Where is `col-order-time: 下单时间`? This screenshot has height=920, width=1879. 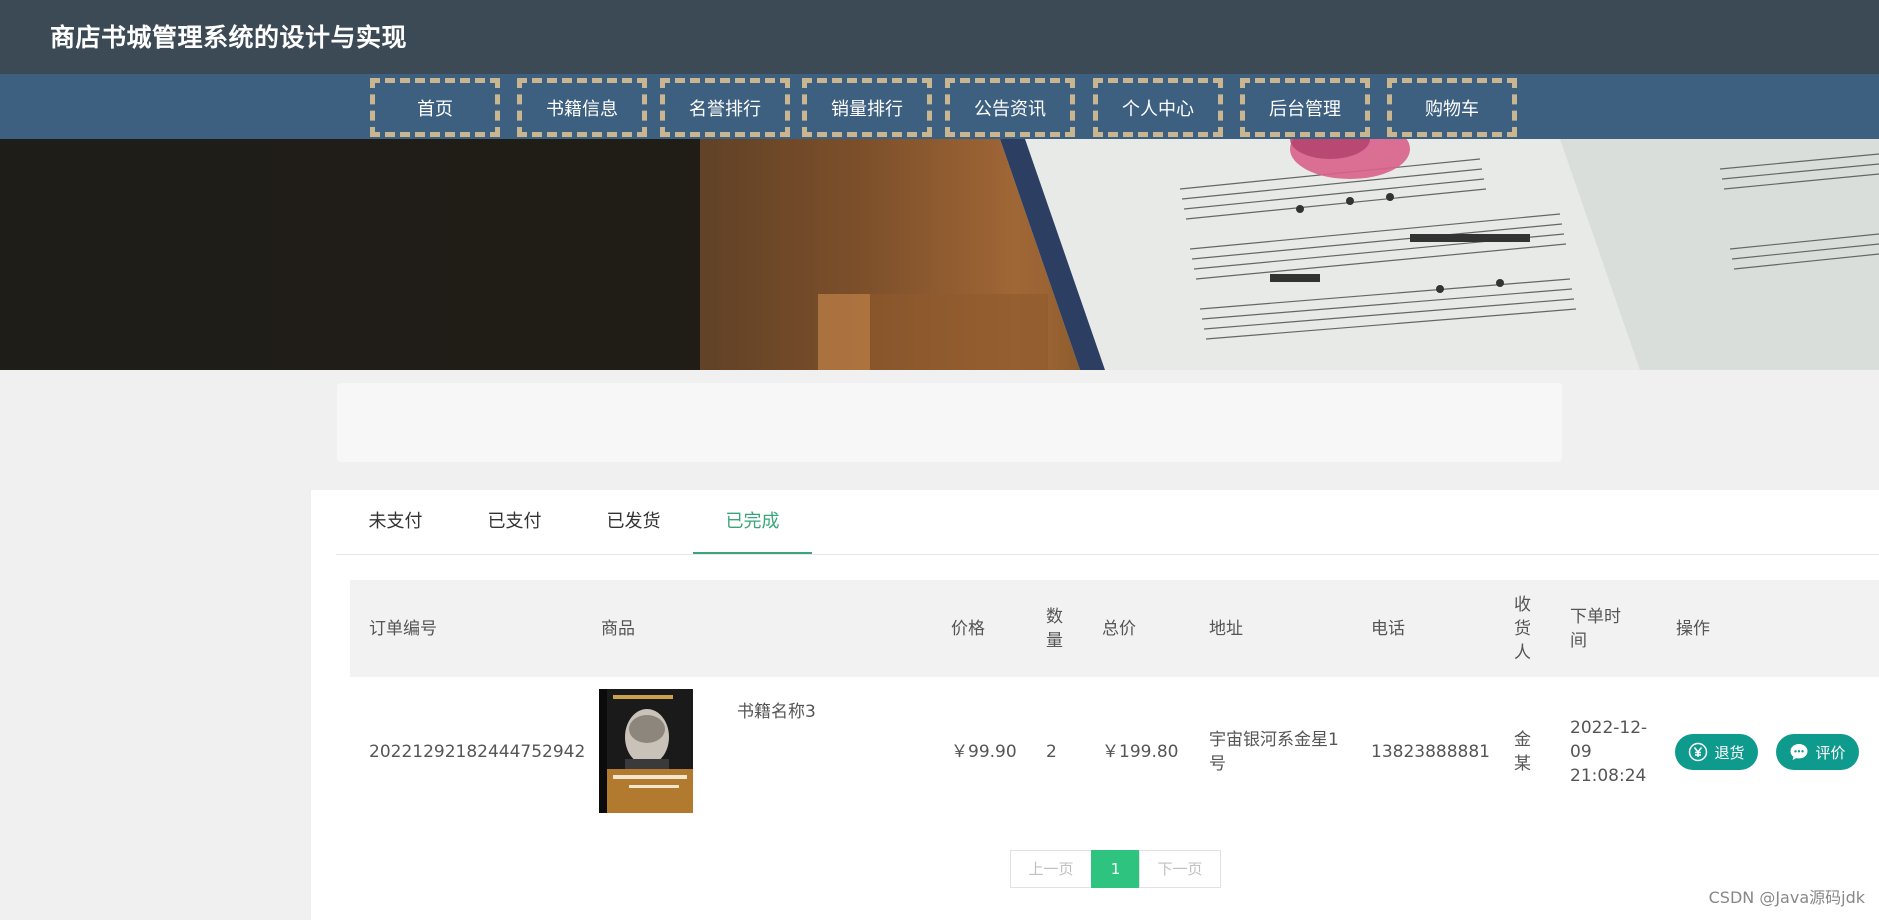
col-order-time: 下单时间 is located at coordinates (1595, 628).